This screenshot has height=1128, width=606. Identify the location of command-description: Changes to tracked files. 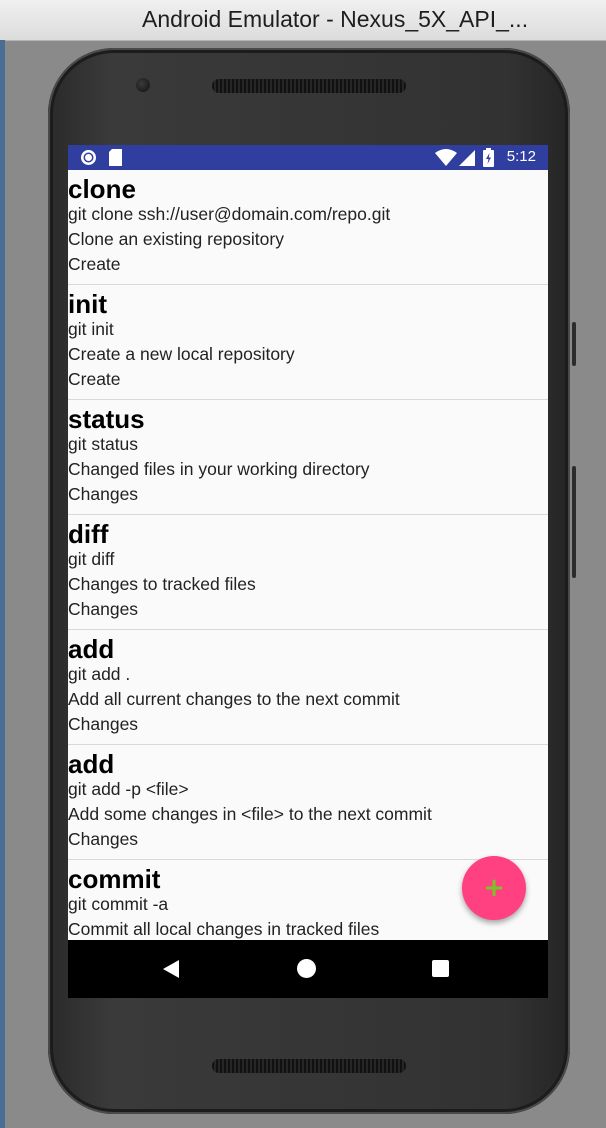
(162, 584).